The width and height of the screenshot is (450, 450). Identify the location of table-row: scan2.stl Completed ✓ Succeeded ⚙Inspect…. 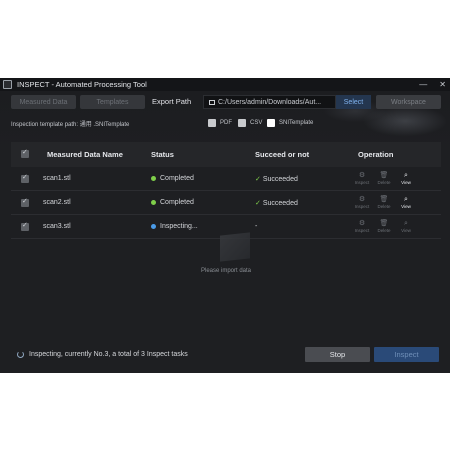
(226, 203).